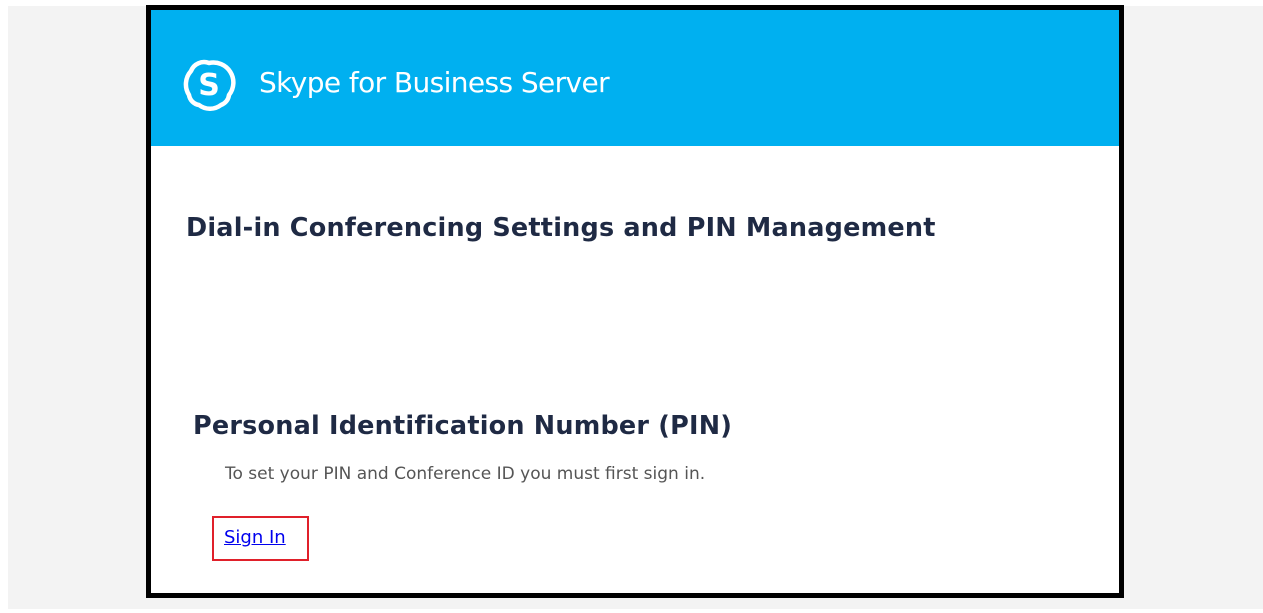  What do you see at coordinates (463, 426) in the screenshot?
I see `pin-section-title: Personal Identification Number (PIN)` at bounding box center [463, 426].